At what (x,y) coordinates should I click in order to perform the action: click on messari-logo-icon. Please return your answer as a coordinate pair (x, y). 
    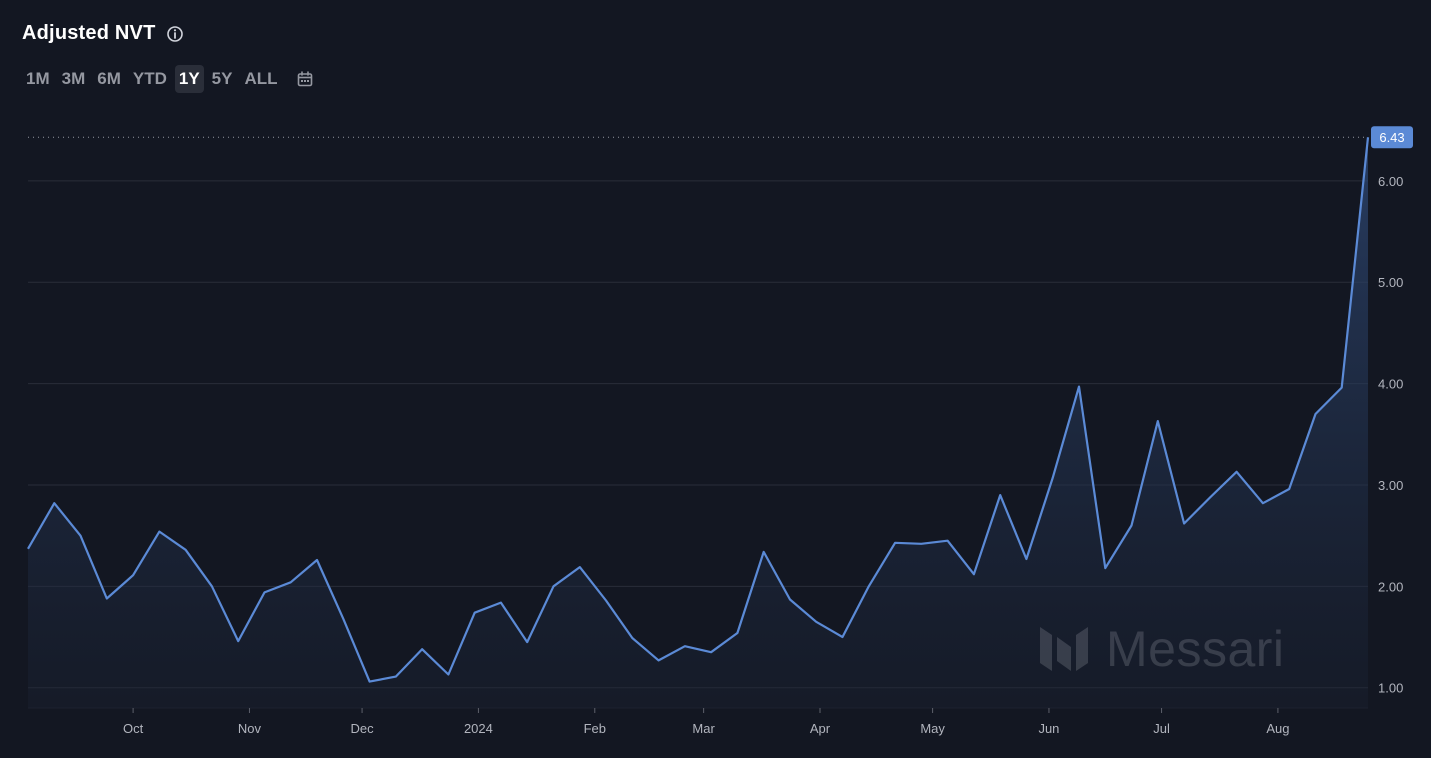
    Looking at the image, I should click on (1064, 649).